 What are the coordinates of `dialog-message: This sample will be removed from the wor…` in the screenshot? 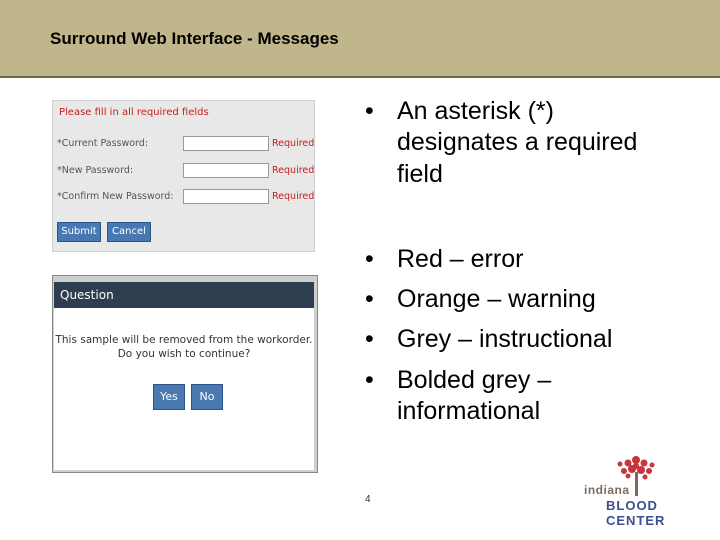 It's located at (184, 347).